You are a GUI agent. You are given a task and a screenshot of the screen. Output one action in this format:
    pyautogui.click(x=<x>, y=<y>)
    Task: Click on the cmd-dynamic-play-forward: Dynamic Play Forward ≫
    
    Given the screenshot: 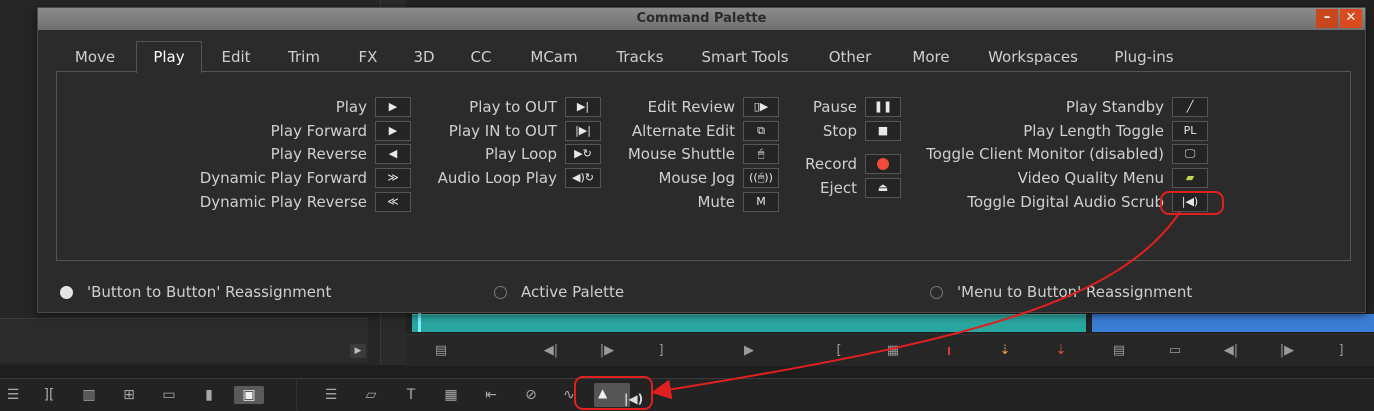 What is the action you would take?
    pyautogui.click(x=224, y=178)
    